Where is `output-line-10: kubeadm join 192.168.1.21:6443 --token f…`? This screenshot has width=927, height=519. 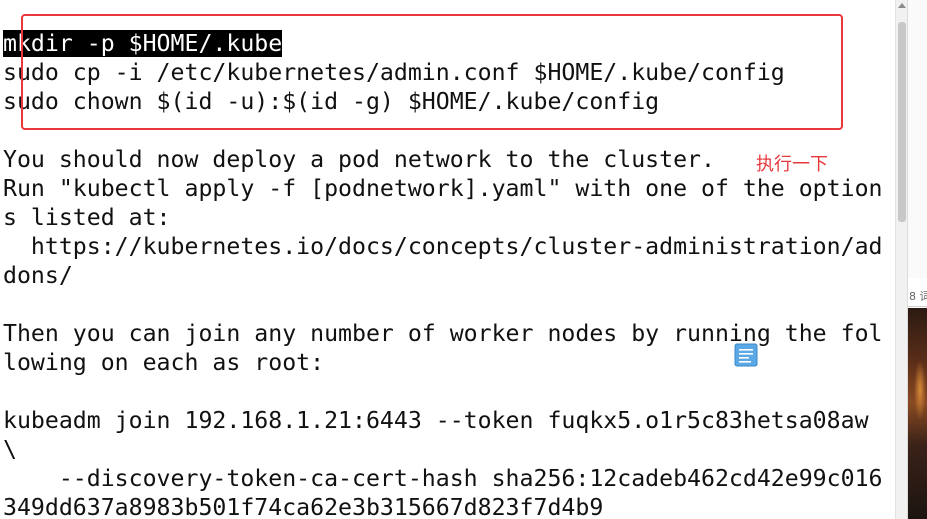 output-line-10: kubeadm join 192.168.1.21:6443 --token f… is located at coordinates (443, 420).